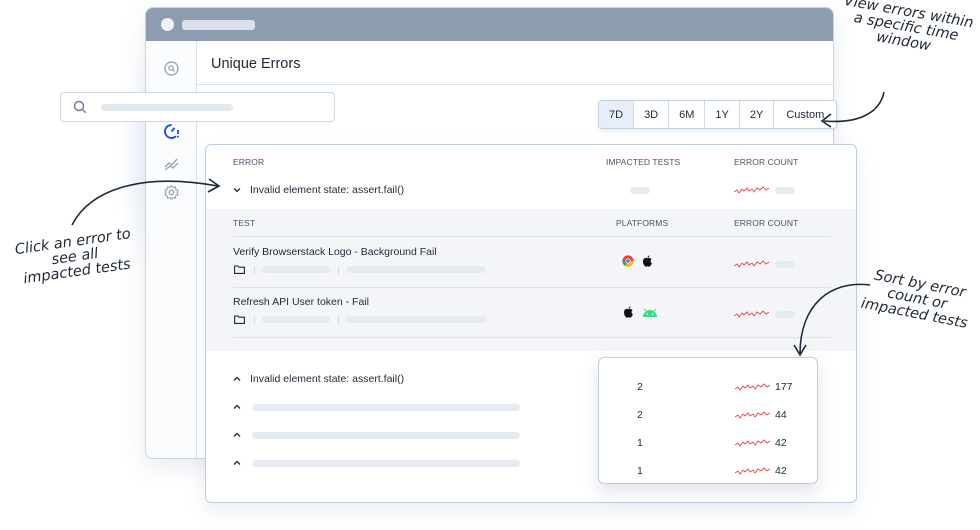  I want to click on error-row-expanded: Invalid element state: assert.fail(), so click(318, 190).